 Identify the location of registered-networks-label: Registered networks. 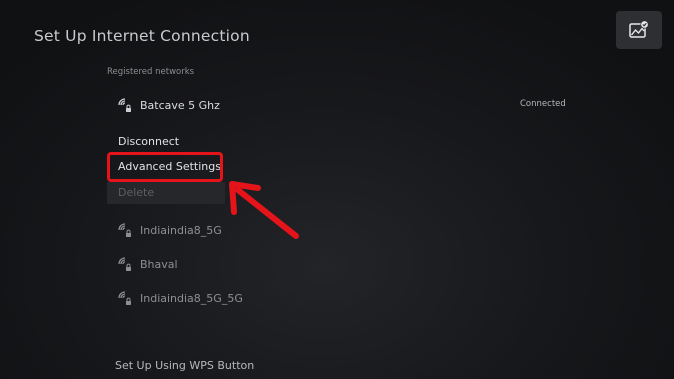
(151, 72).